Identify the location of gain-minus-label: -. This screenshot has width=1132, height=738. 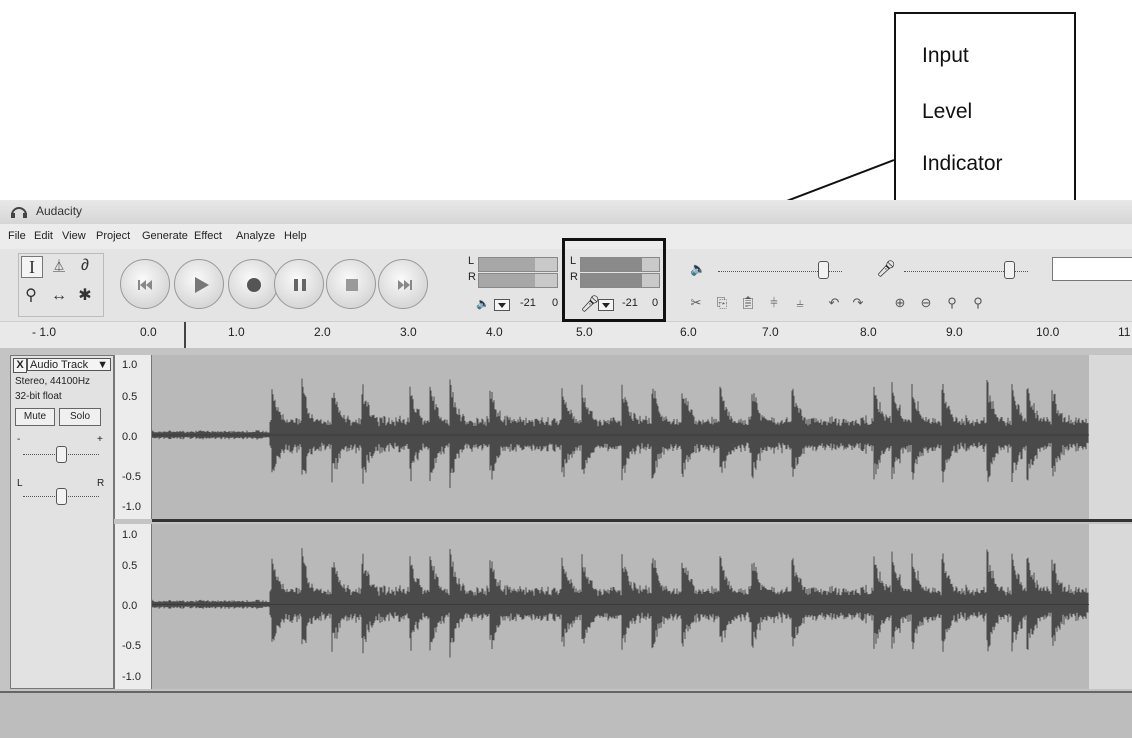
(19, 439).